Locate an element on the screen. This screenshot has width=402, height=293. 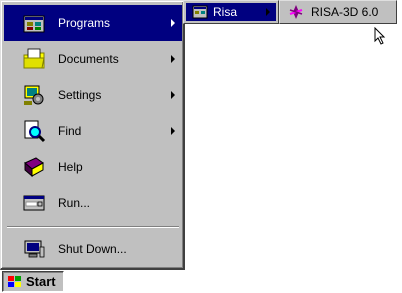
submenu-item-risa-3d: RISA-3D 6.0 is located at coordinates (338, 12).